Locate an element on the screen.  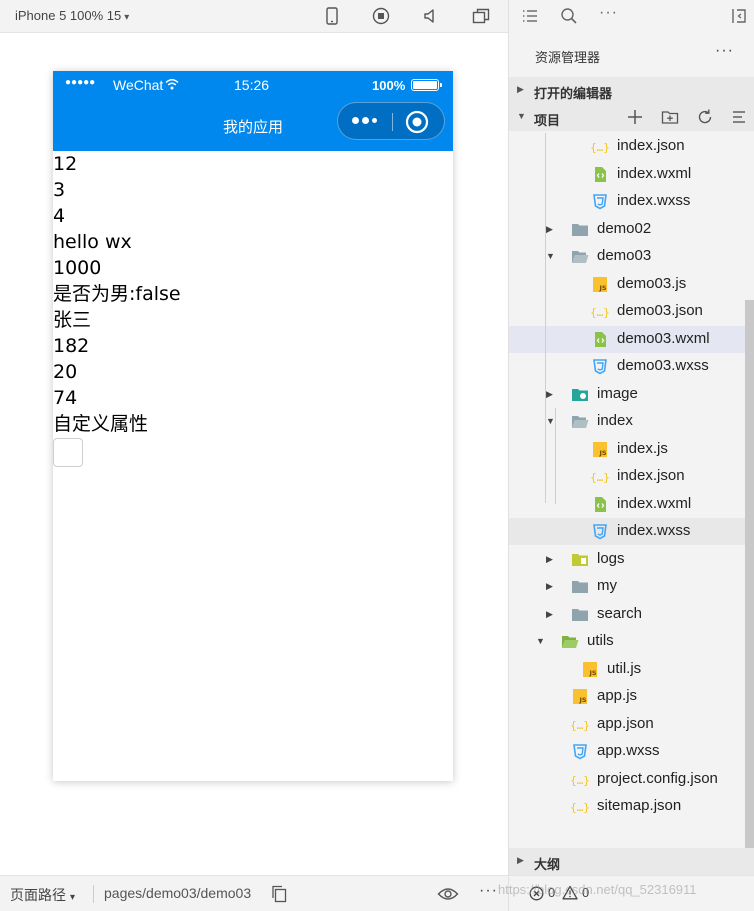
list-icon is located at coordinates (530, 16).